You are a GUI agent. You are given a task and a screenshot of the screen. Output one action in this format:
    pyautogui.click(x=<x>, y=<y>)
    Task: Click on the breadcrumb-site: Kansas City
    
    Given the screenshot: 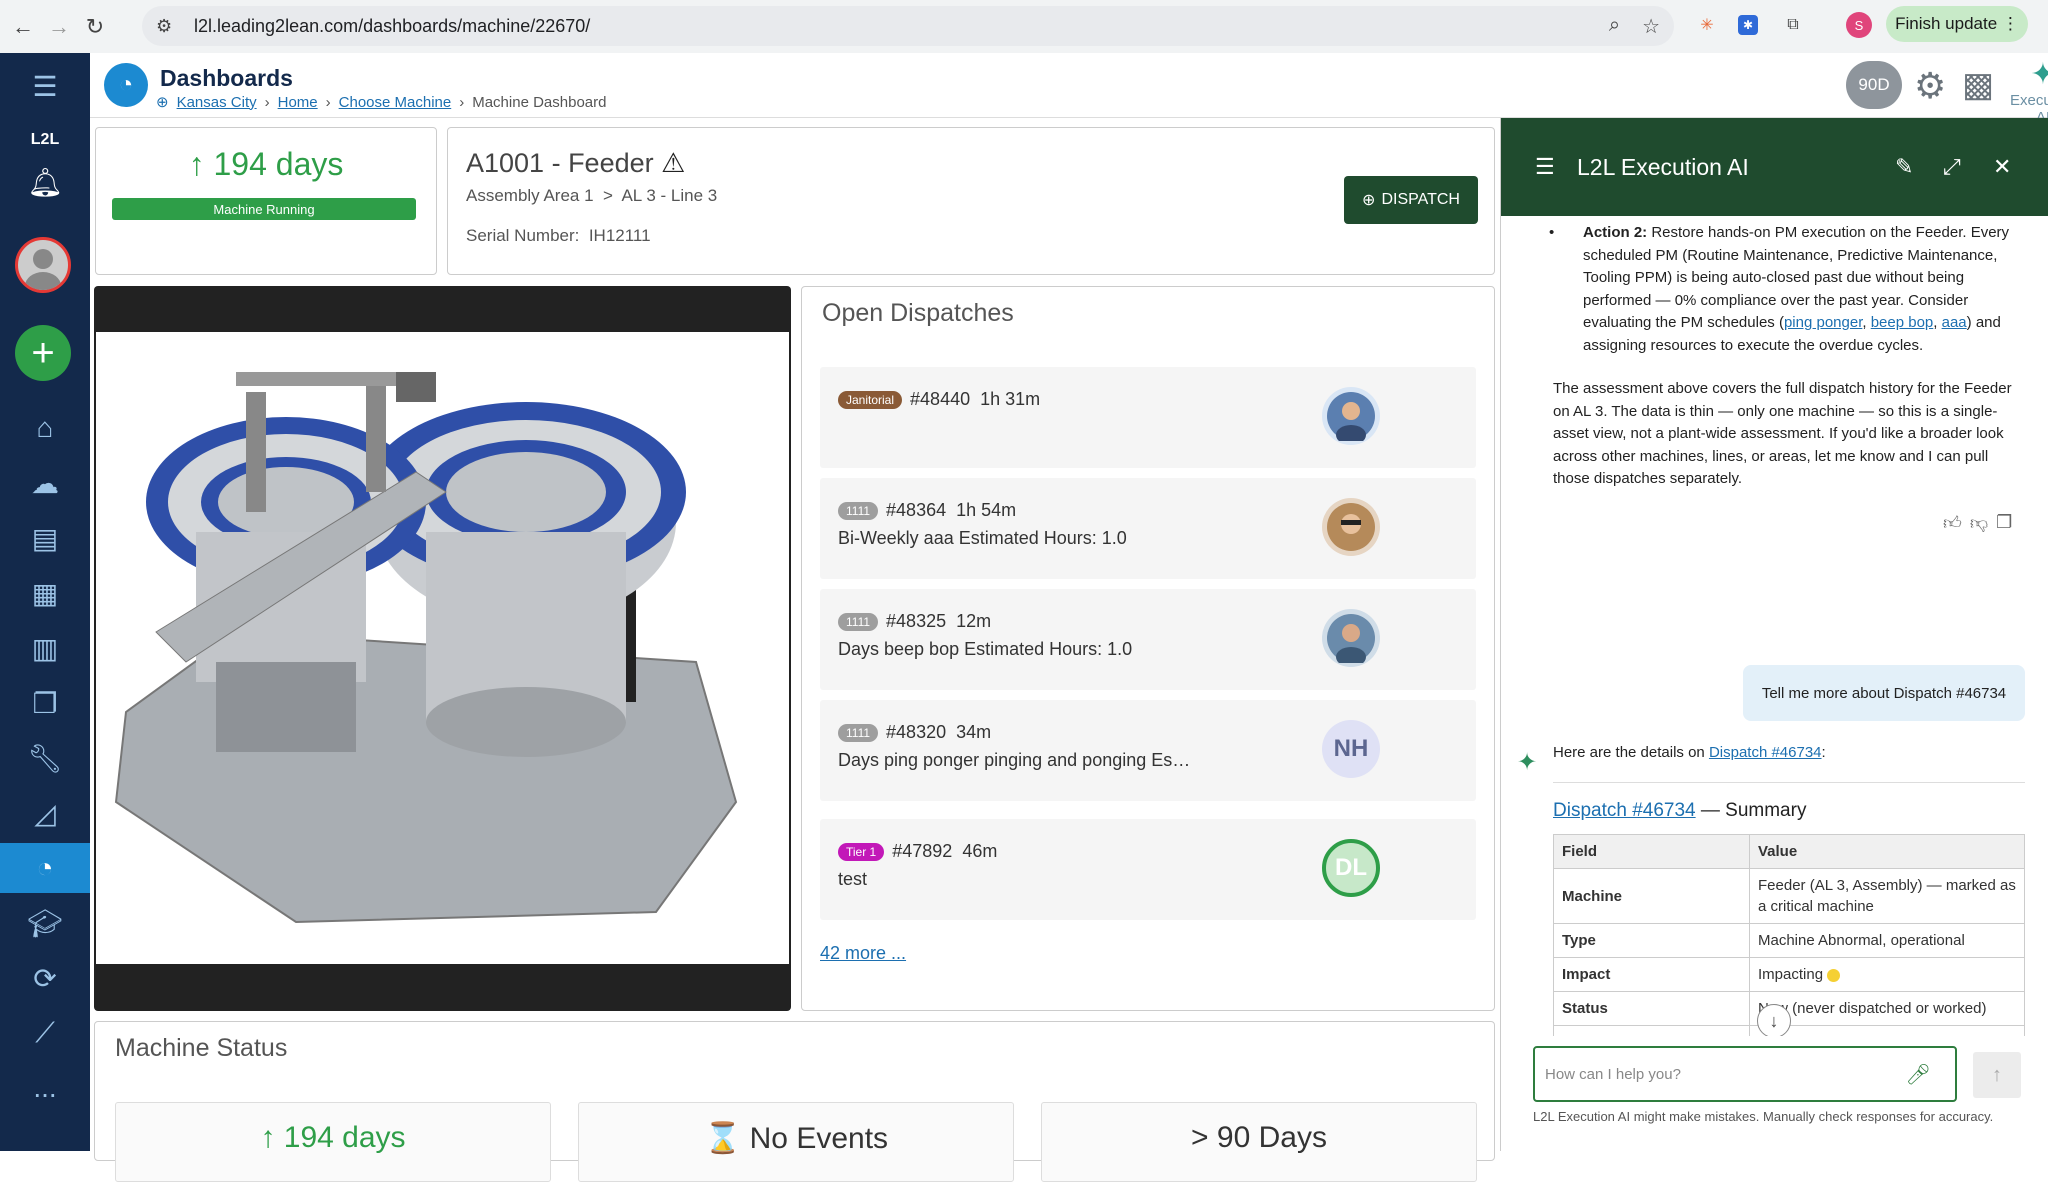 What is the action you would take?
    pyautogui.click(x=217, y=102)
    